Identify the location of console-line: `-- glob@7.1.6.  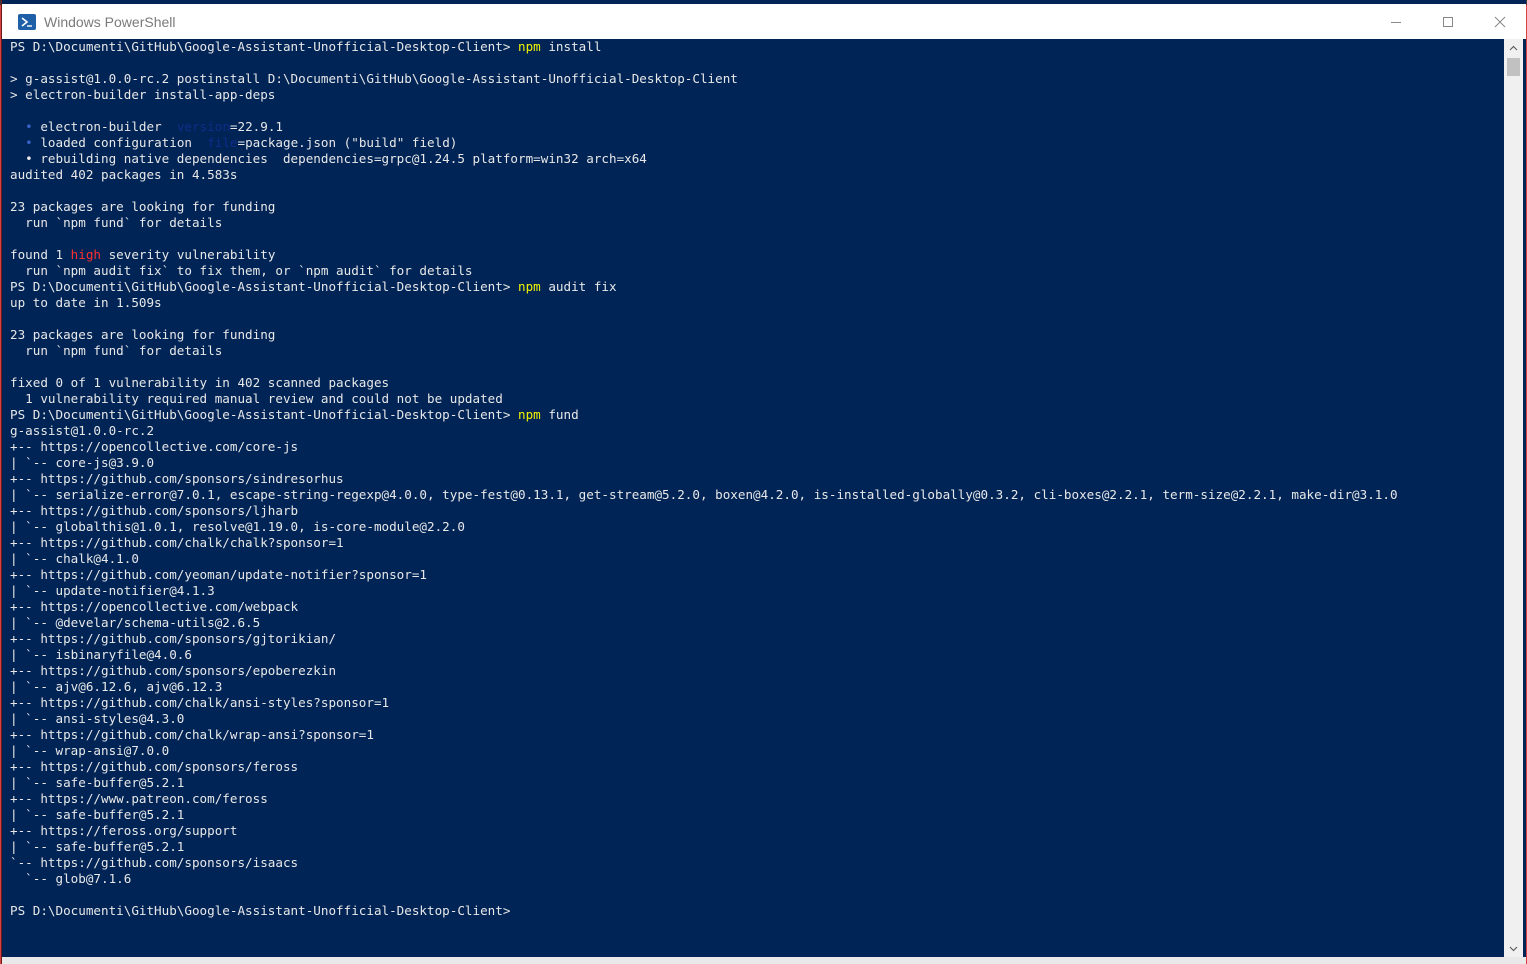
(704, 879).